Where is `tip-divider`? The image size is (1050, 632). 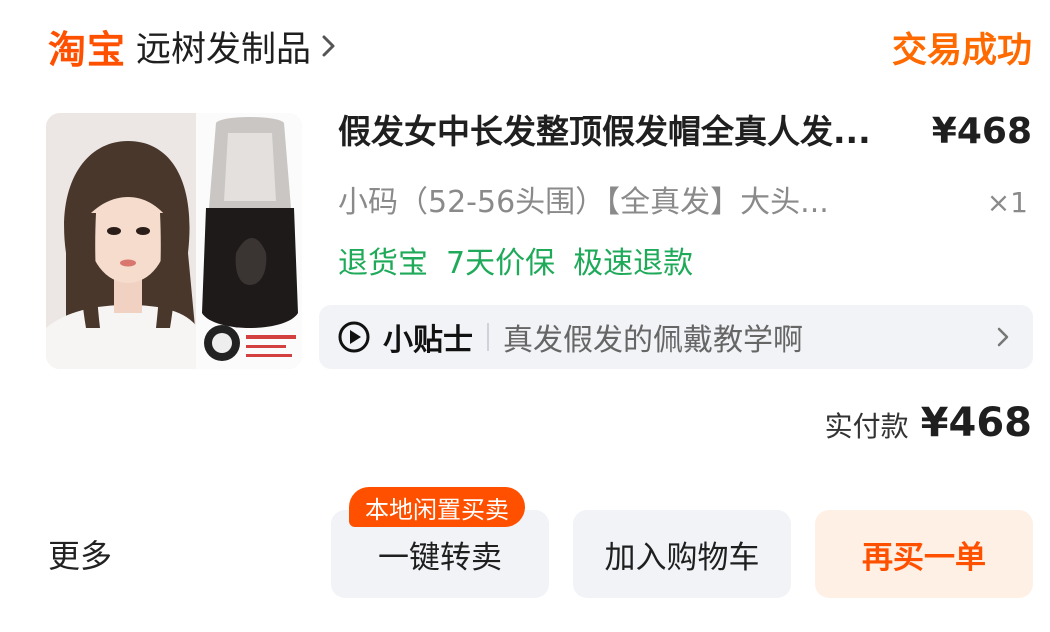
tip-divider is located at coordinates (488, 337).